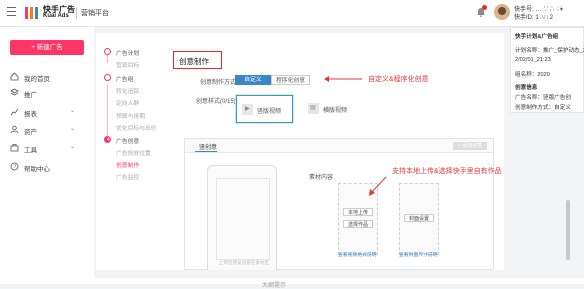 Image resolution: width=584 pixels, height=289 pixels. I want to click on info-date: 2/02/01_21:23, so click(533, 60).